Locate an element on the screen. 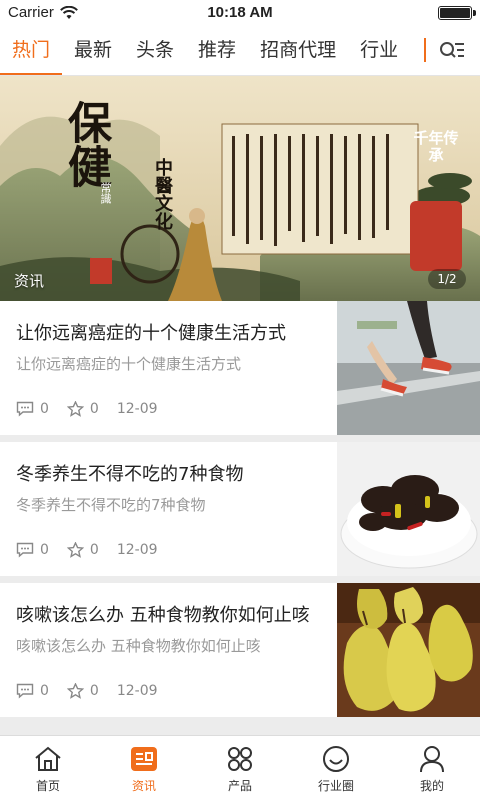  nav-label: 产品 is located at coordinates (239, 786).